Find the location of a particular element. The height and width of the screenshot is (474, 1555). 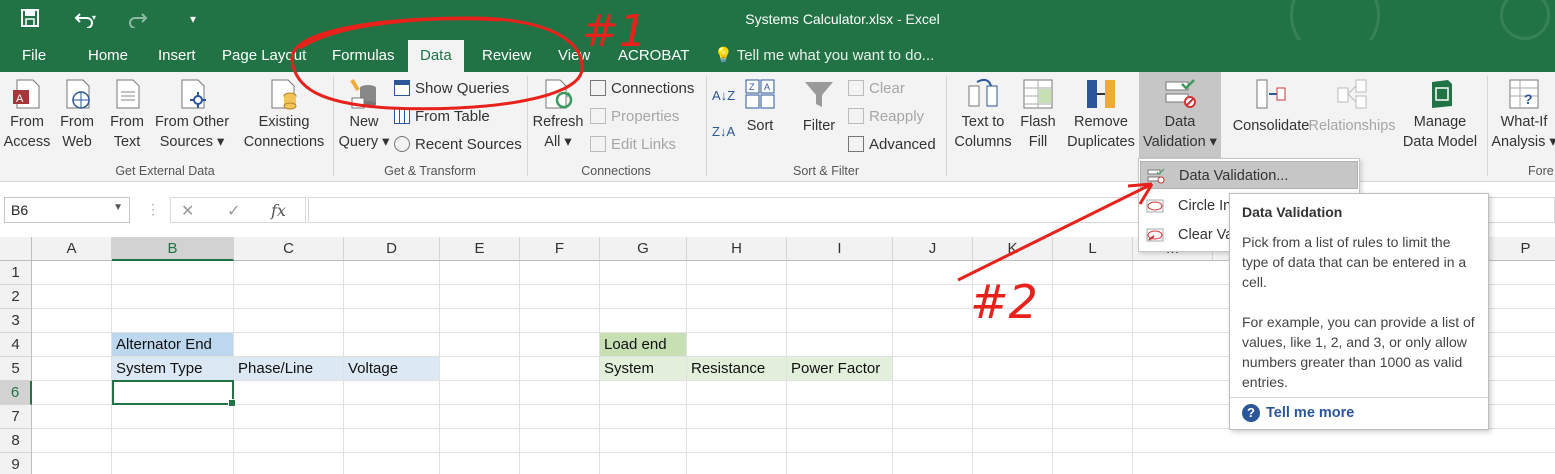

text-file-icon is located at coordinates (128, 94).